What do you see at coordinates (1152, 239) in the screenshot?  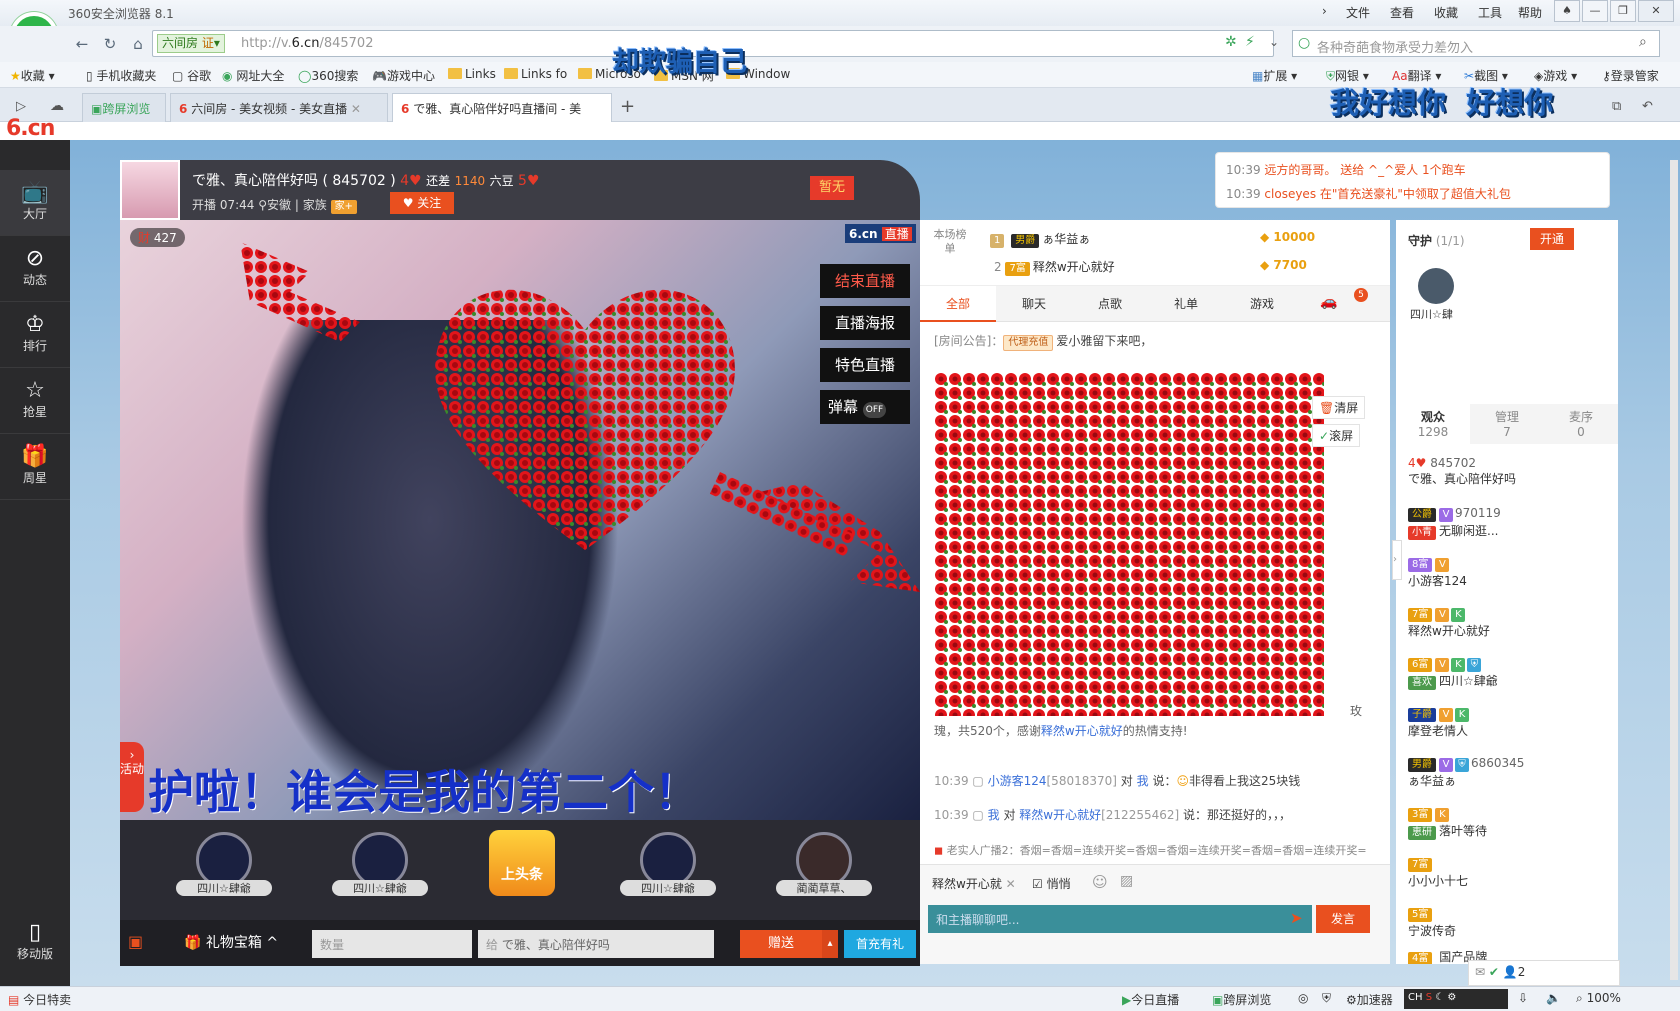 I see `rank-row: 1 男爵 ぁ华益ぁ ◆ 10000` at bounding box center [1152, 239].